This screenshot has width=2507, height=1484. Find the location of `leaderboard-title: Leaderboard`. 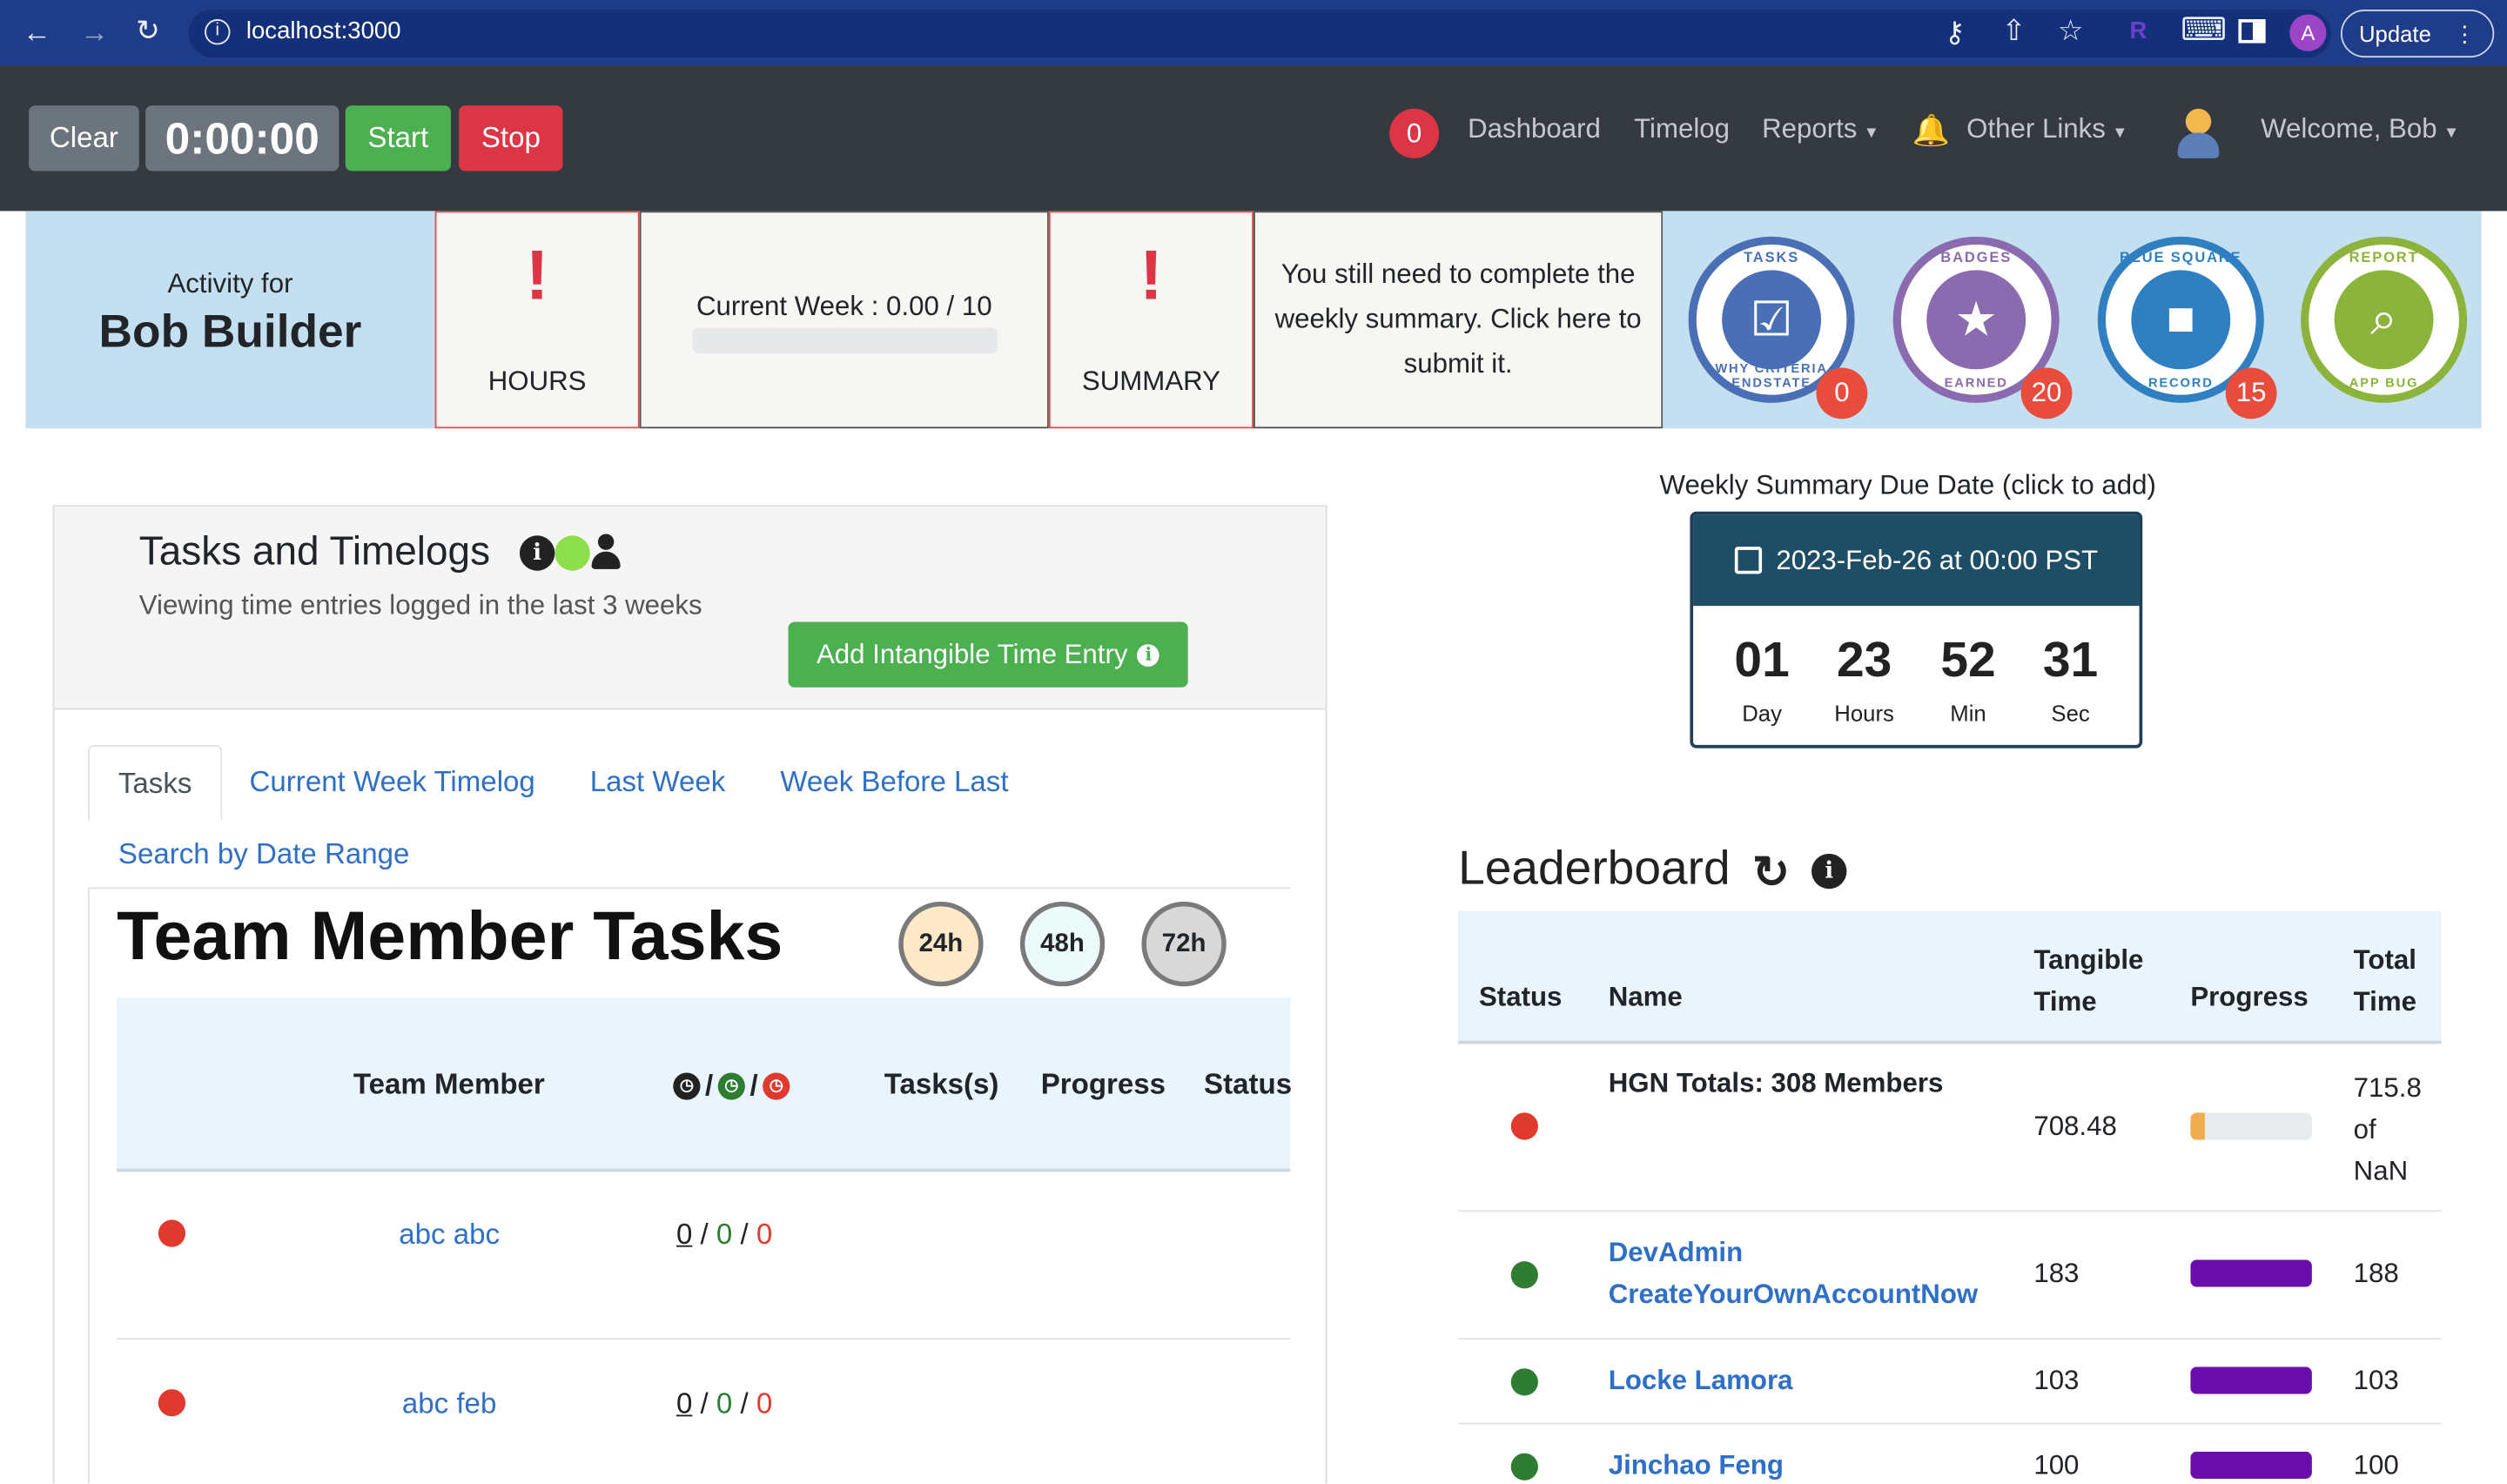

leaderboard-title: Leaderboard is located at coordinates (1594, 869).